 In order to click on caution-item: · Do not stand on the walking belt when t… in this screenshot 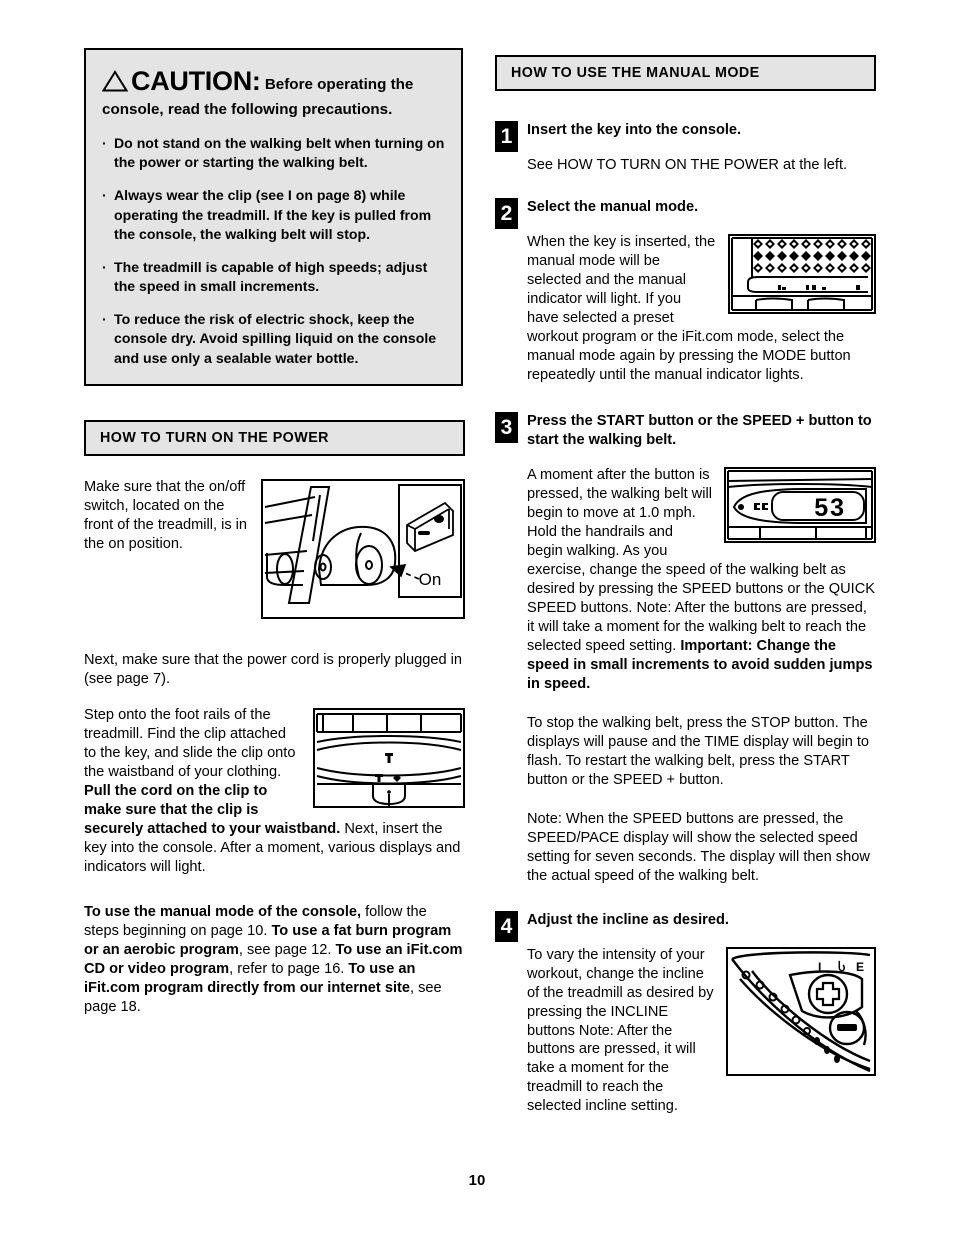, I will do `click(273, 153)`.